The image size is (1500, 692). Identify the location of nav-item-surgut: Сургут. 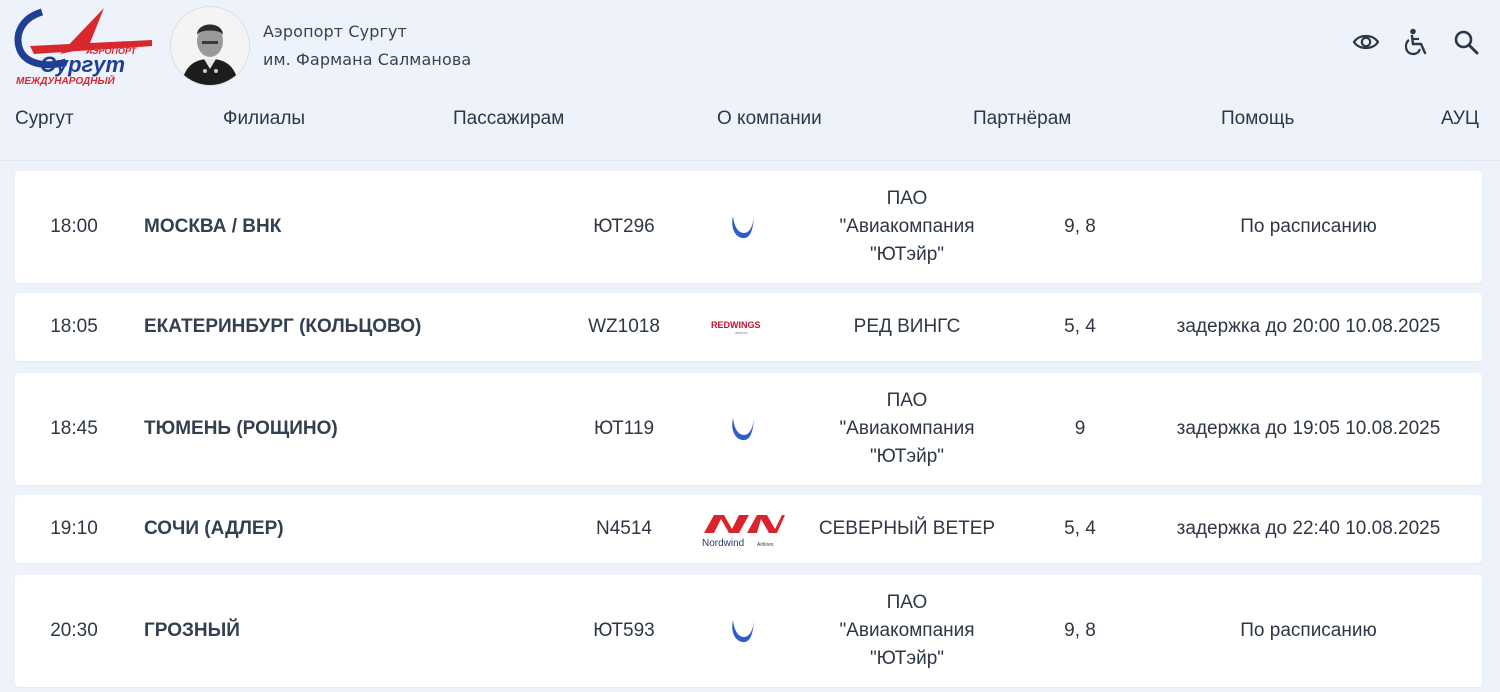
(44, 119).